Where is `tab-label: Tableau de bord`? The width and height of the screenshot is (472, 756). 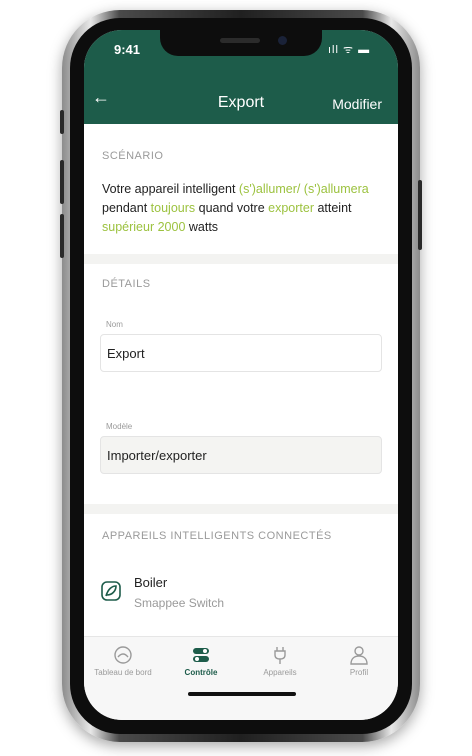 tab-label: Tableau de bord is located at coordinates (123, 672).